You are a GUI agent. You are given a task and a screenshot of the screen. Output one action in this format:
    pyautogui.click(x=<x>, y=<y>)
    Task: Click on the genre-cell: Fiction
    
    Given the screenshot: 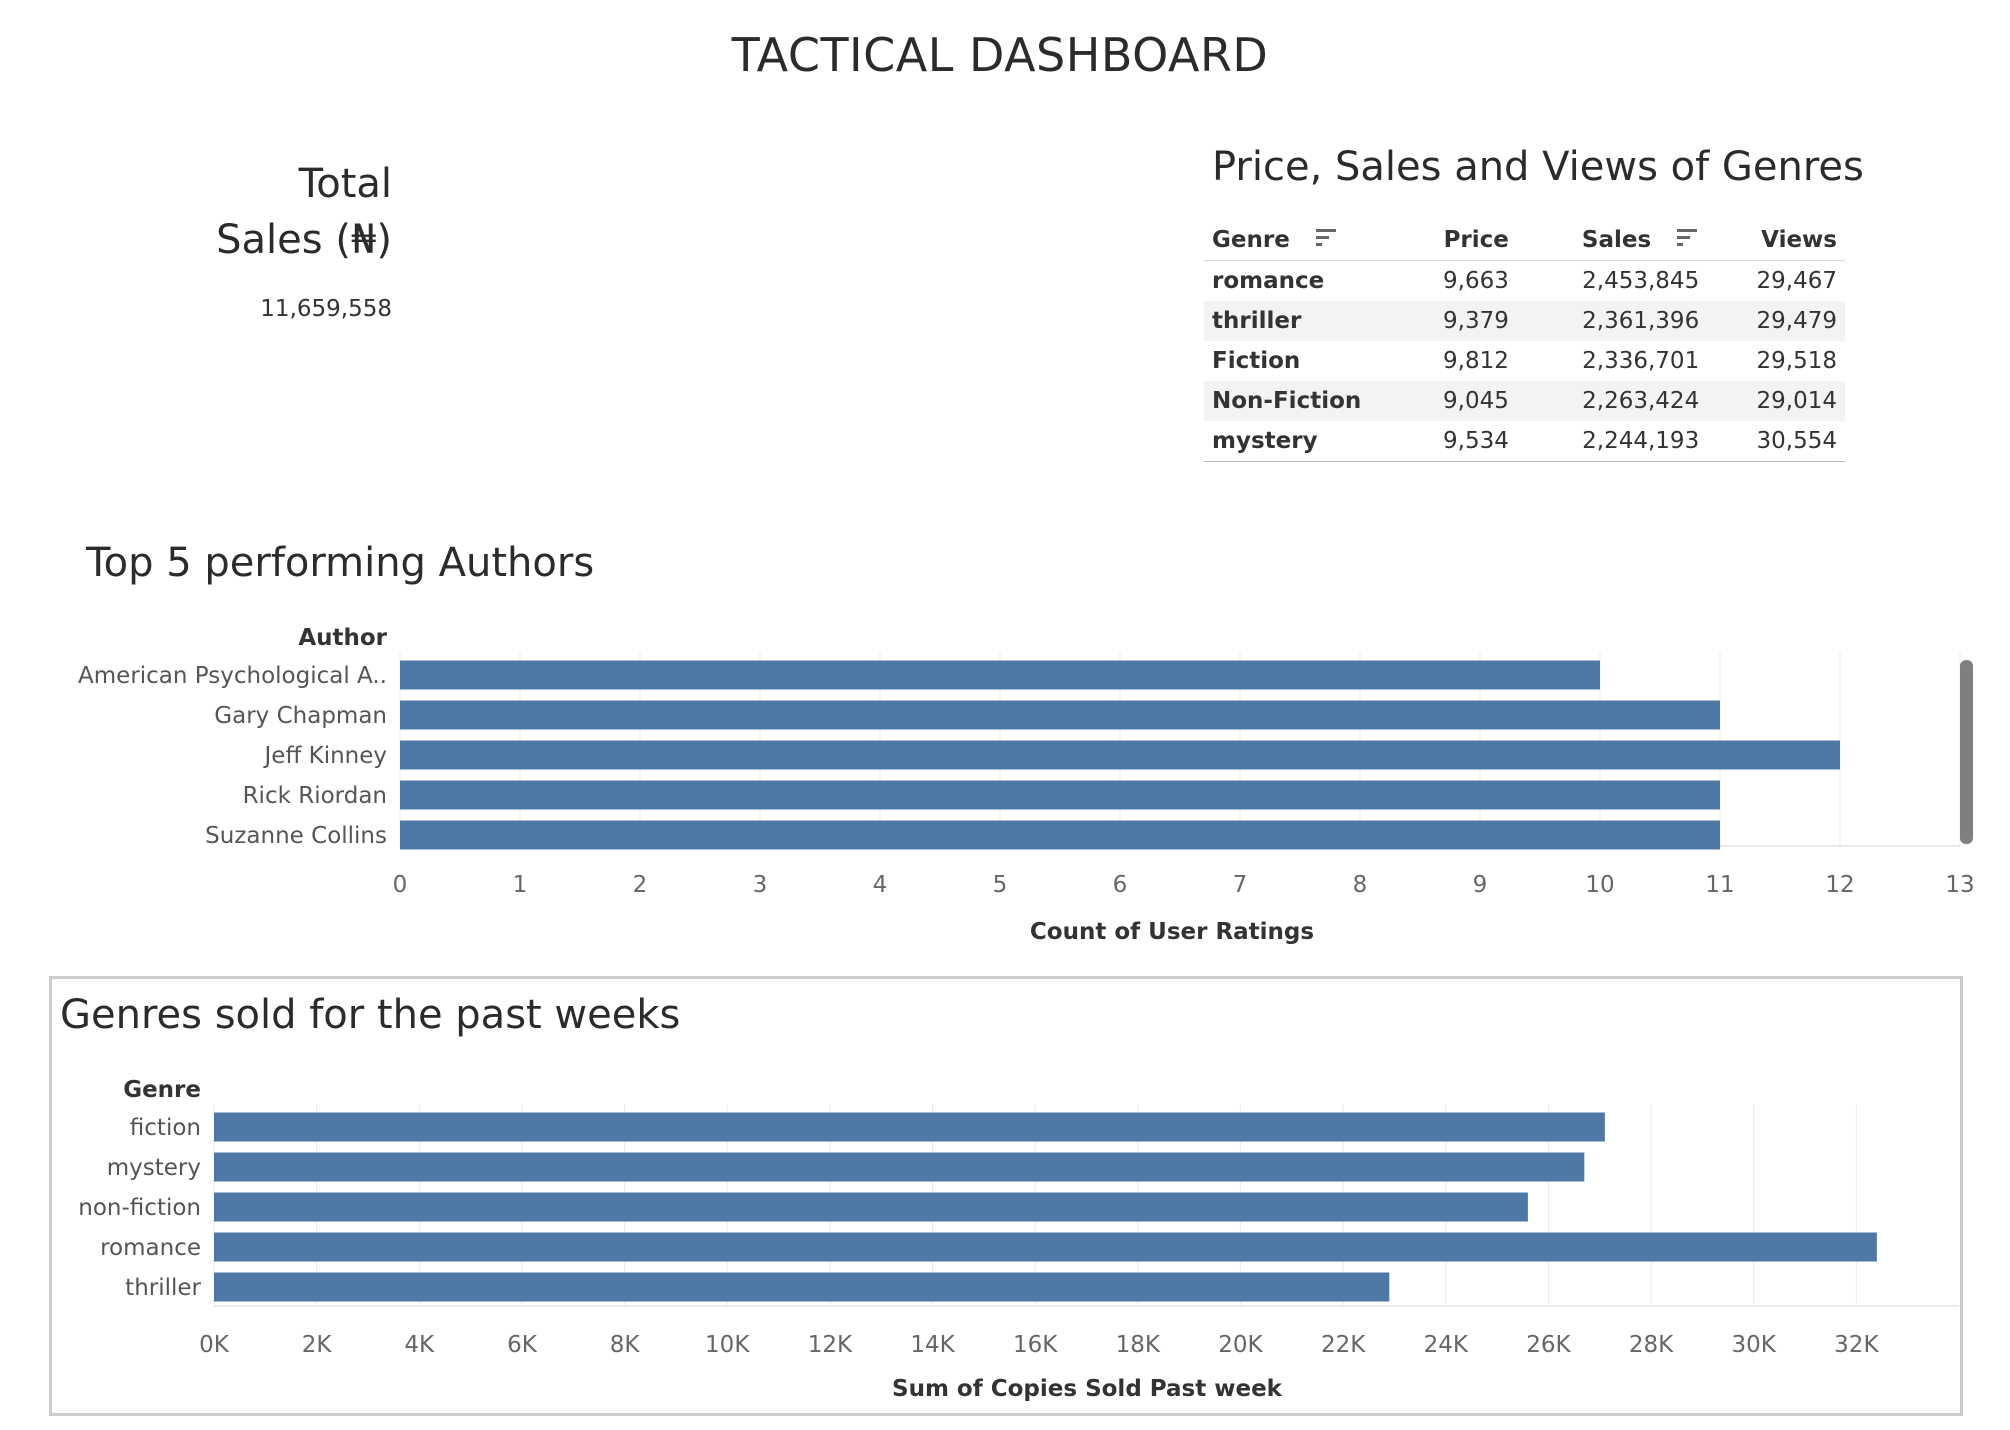 What is the action you would take?
    pyautogui.click(x=1256, y=361)
    